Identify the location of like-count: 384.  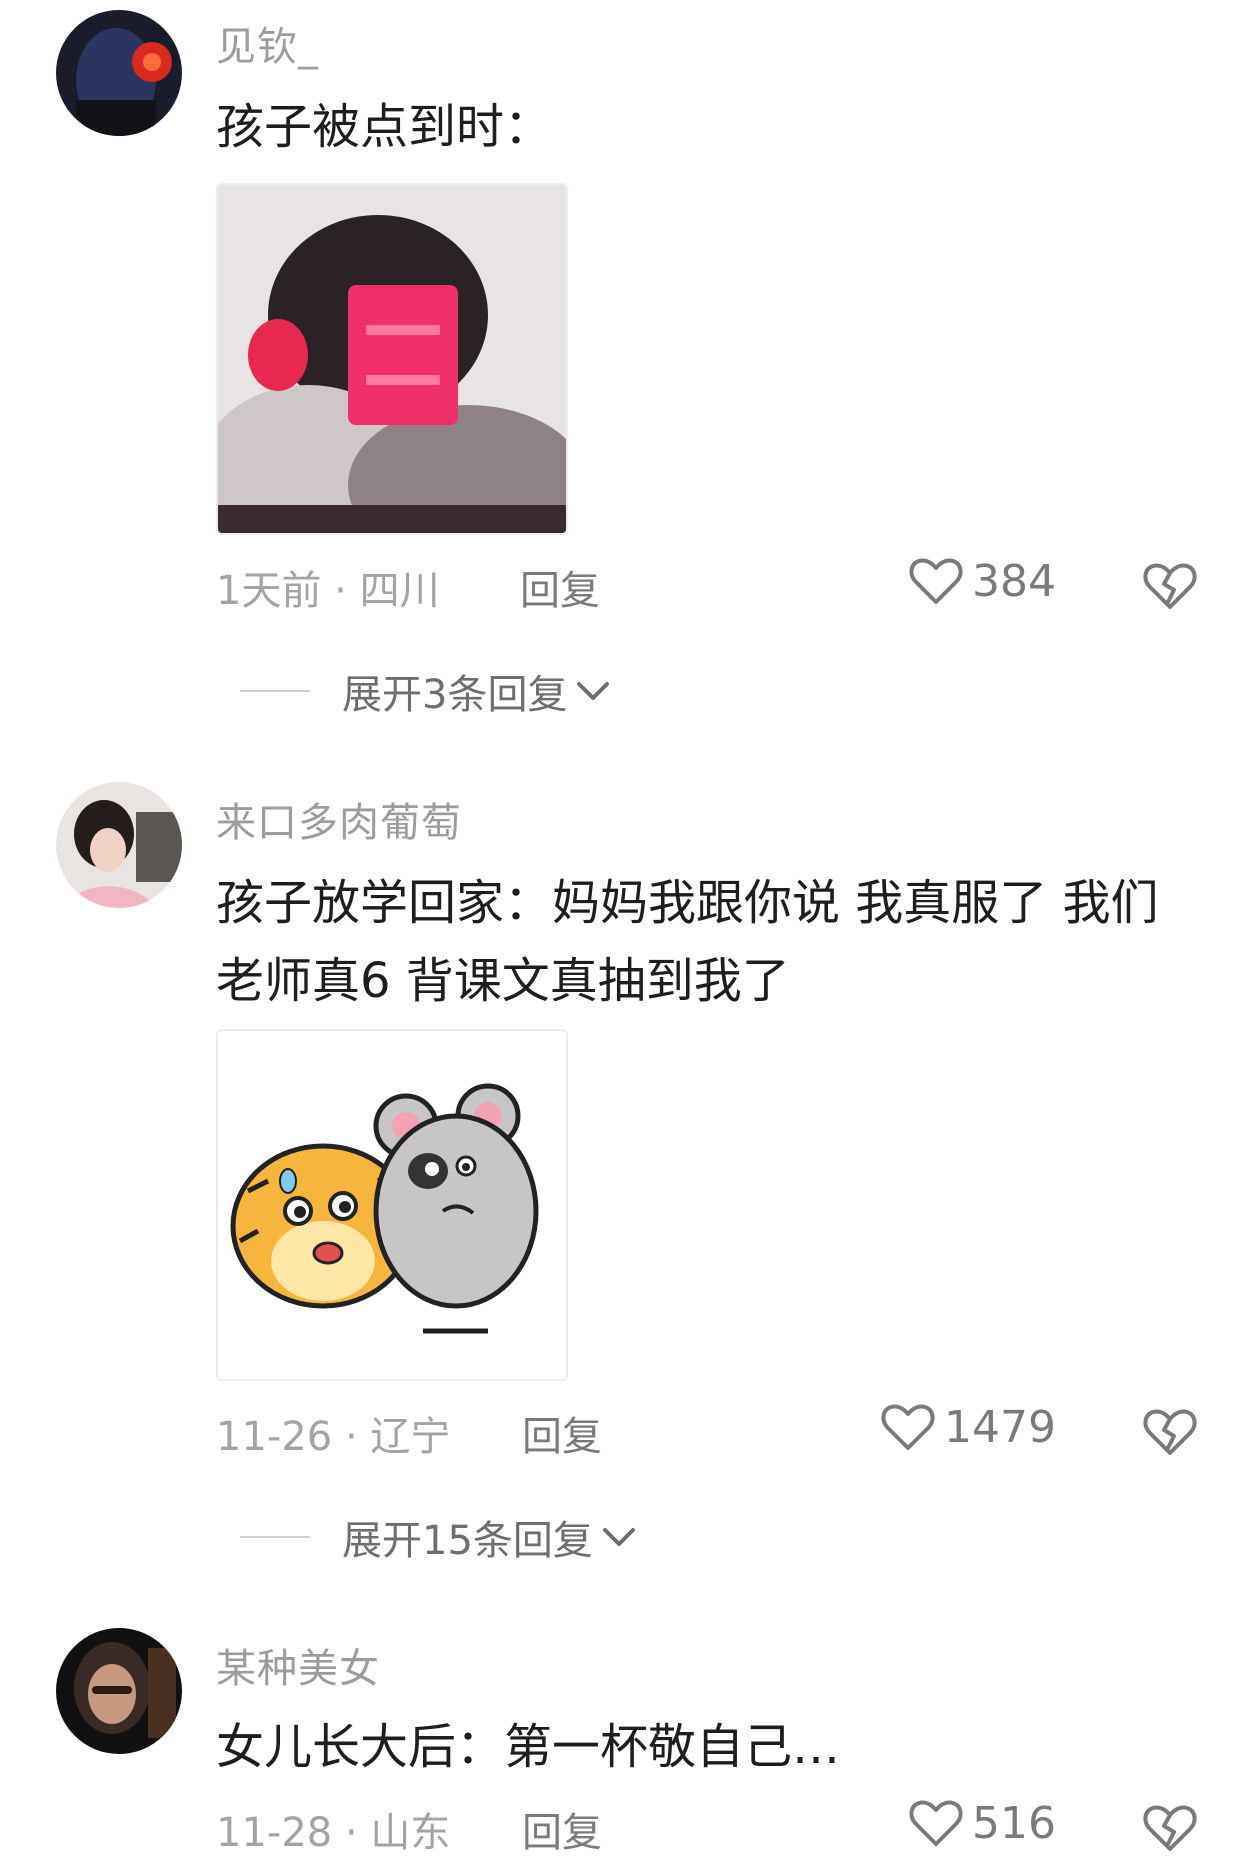
(1014, 581).